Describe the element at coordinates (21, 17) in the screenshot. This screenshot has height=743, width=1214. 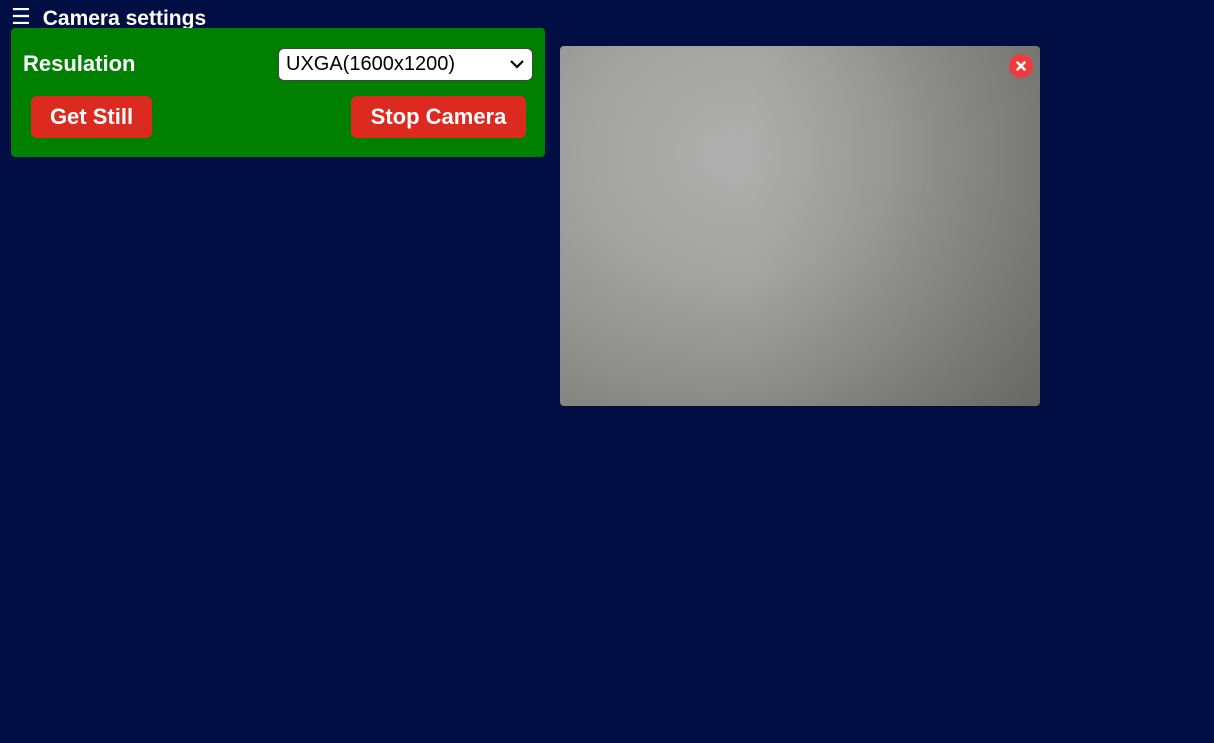
I see `hamburger-menu-icon: ☰` at that location.